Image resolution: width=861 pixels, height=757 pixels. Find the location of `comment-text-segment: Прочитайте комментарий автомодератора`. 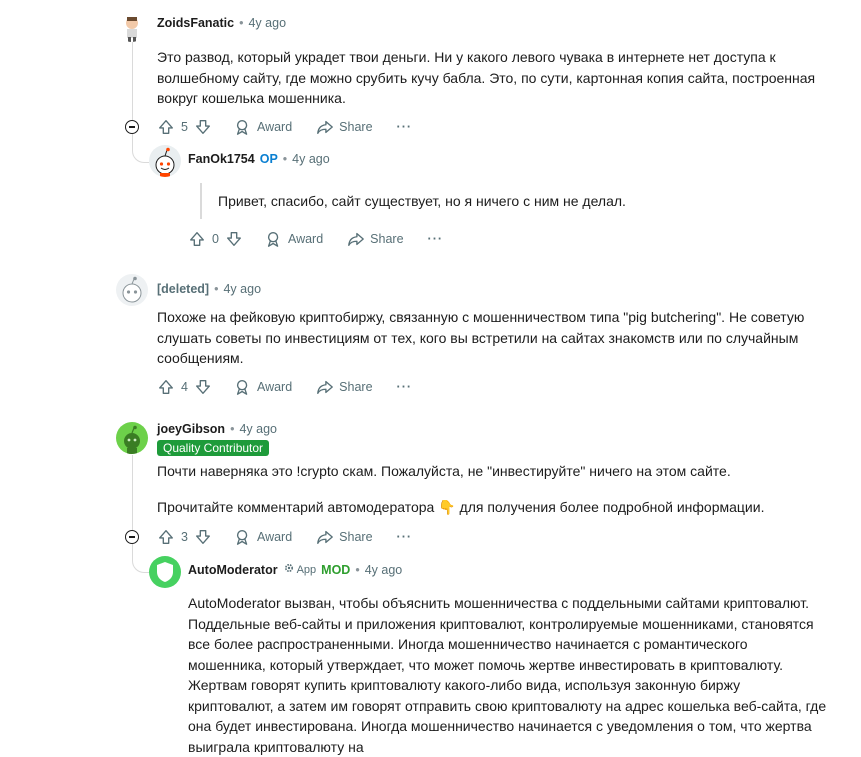

comment-text-segment: Прочитайте комментарий автомодератора is located at coordinates (296, 507).